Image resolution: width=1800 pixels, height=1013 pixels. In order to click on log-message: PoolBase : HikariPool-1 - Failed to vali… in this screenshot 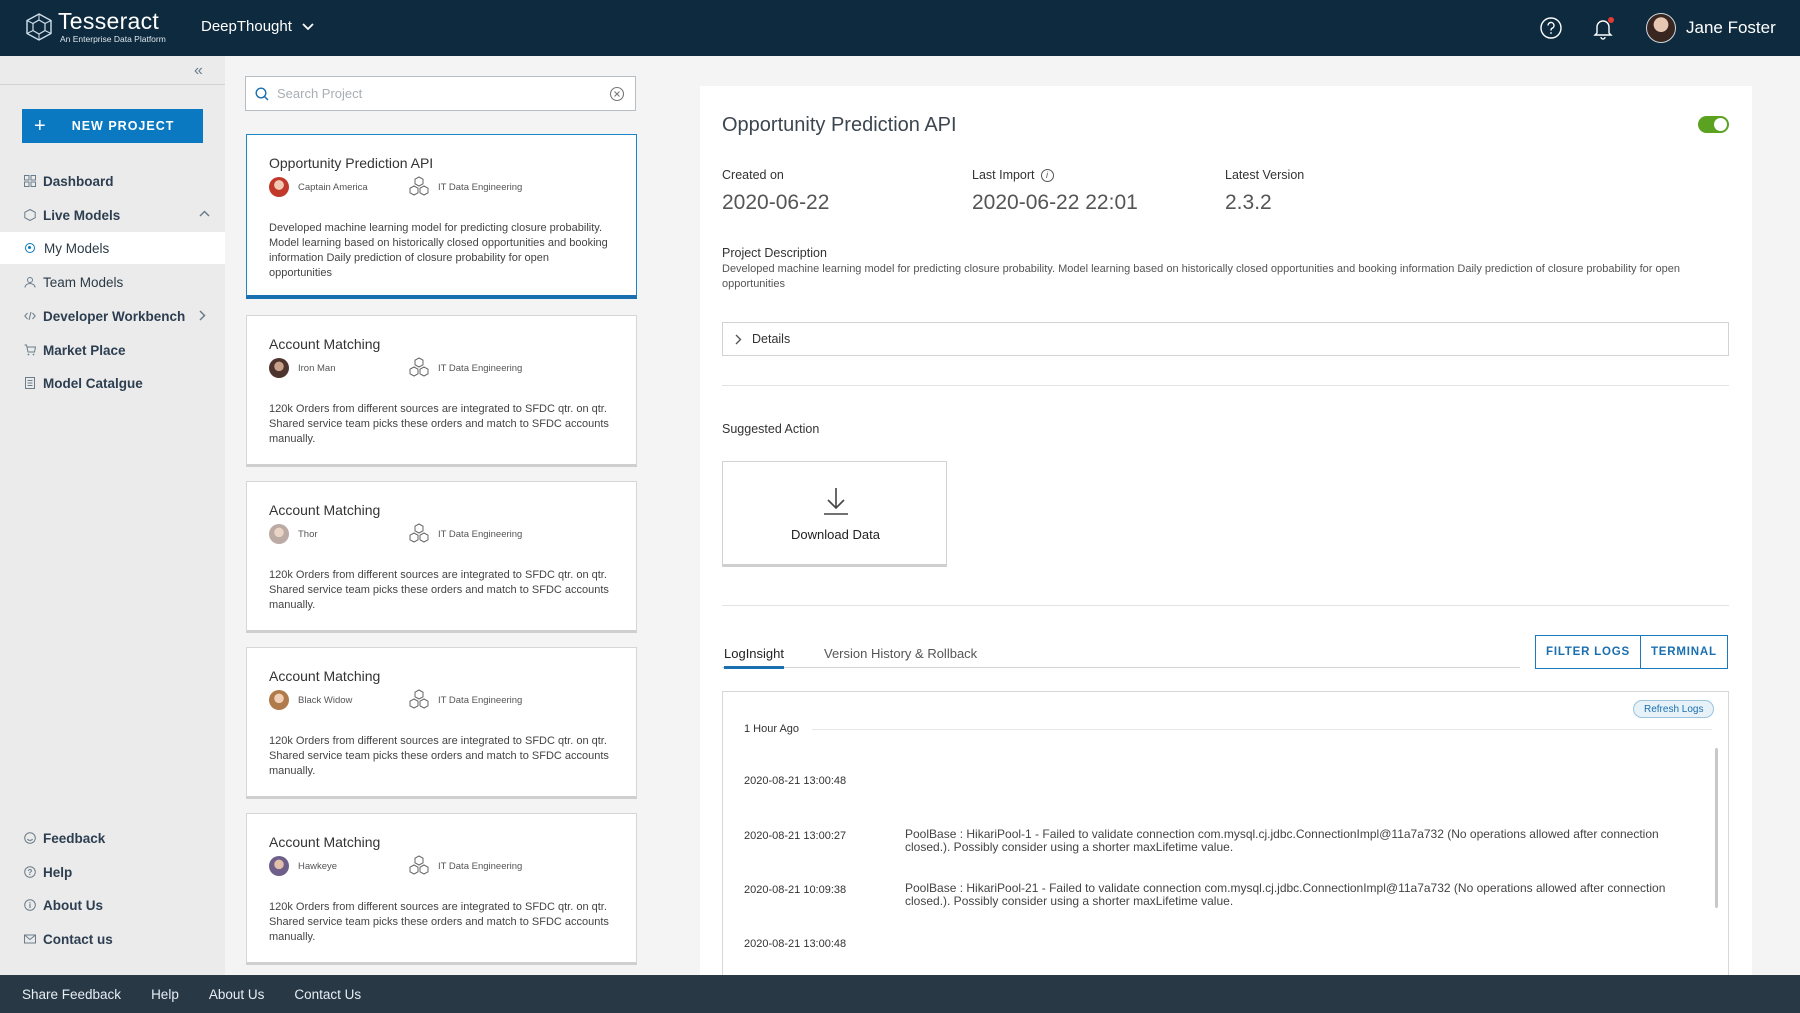, I will do `click(1282, 840)`.